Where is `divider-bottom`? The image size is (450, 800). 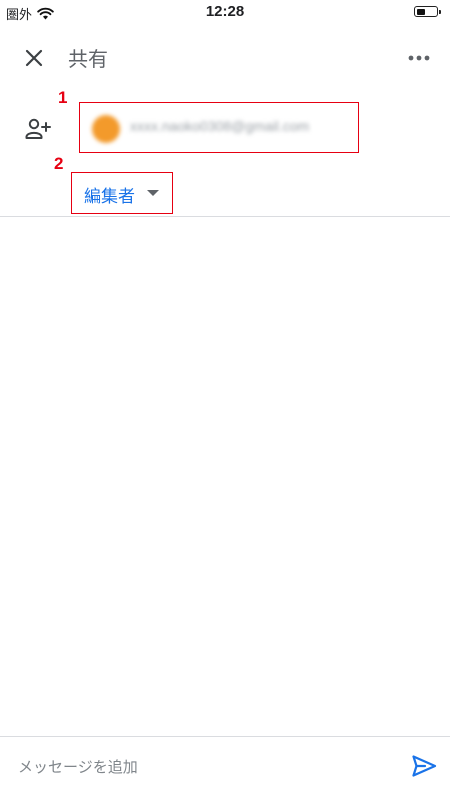 divider-bottom is located at coordinates (225, 736).